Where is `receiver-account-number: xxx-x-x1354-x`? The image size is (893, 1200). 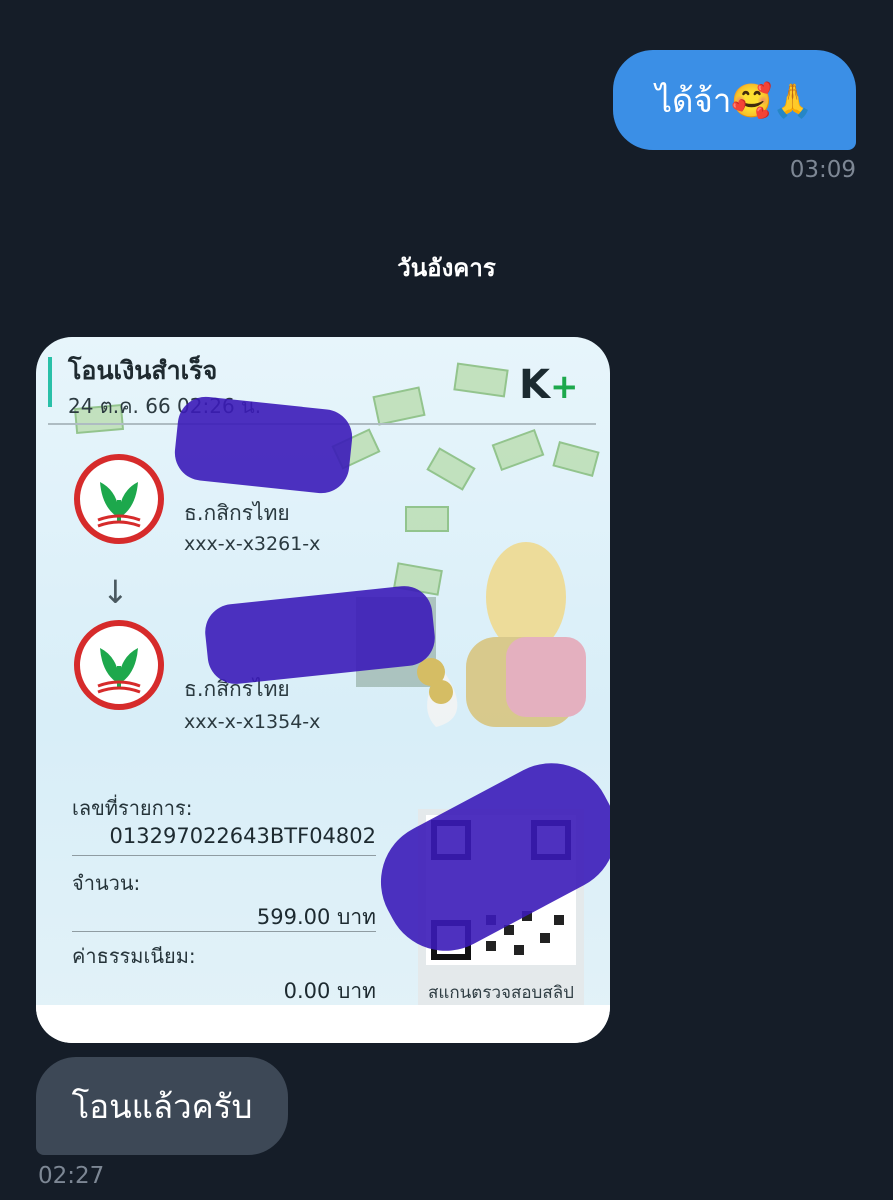 receiver-account-number: xxx-x-x1354-x is located at coordinates (252, 722).